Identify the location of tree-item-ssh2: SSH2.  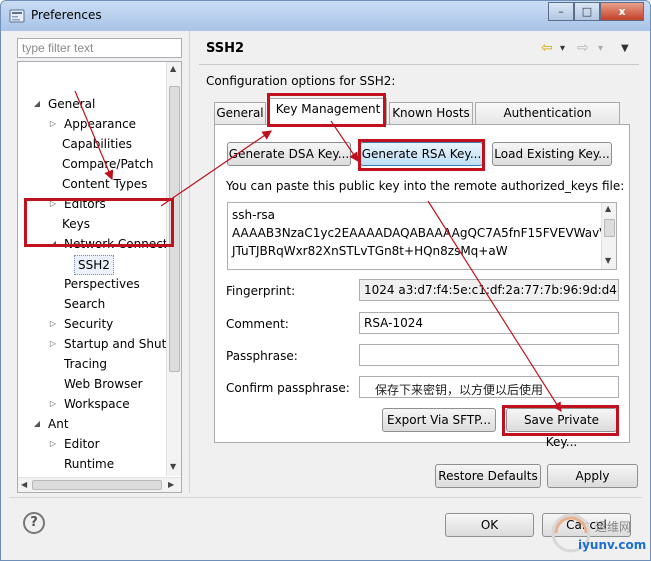
(92, 265).